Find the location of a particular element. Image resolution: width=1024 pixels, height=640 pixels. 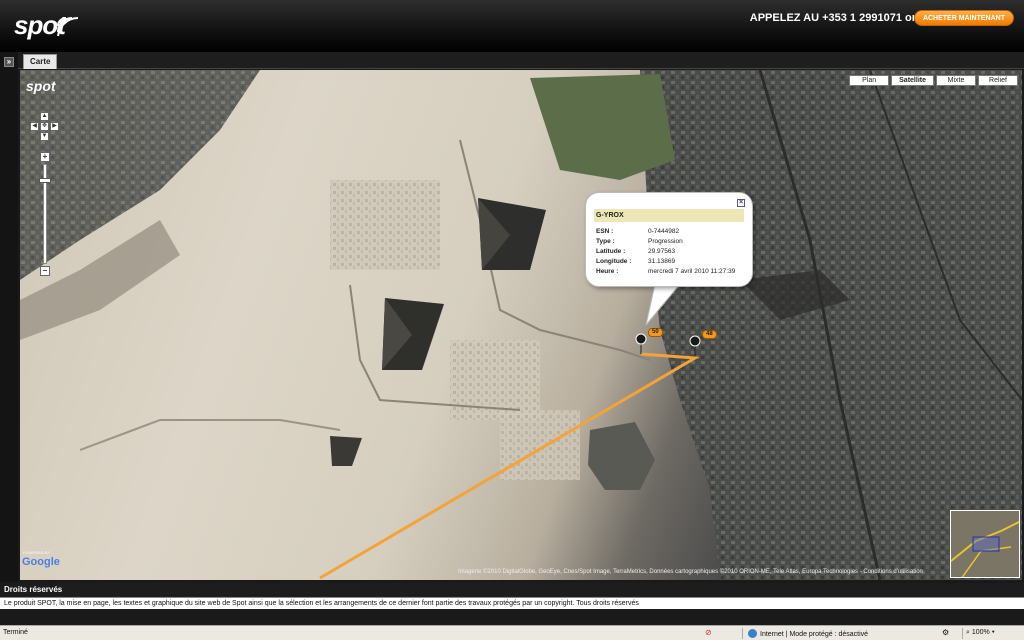

pan-center-icon: ✥ is located at coordinates (44, 126).